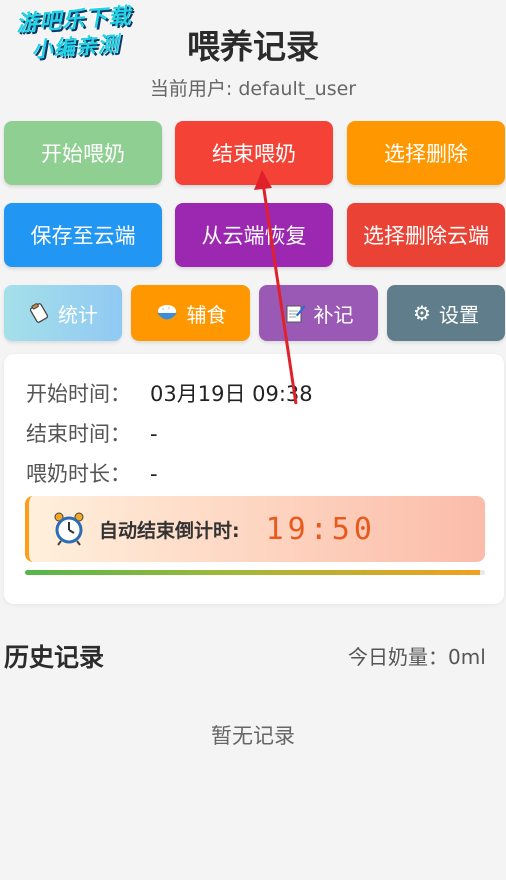 This screenshot has height=880, width=506. I want to click on select-delete-label: 选择删除, so click(426, 154).